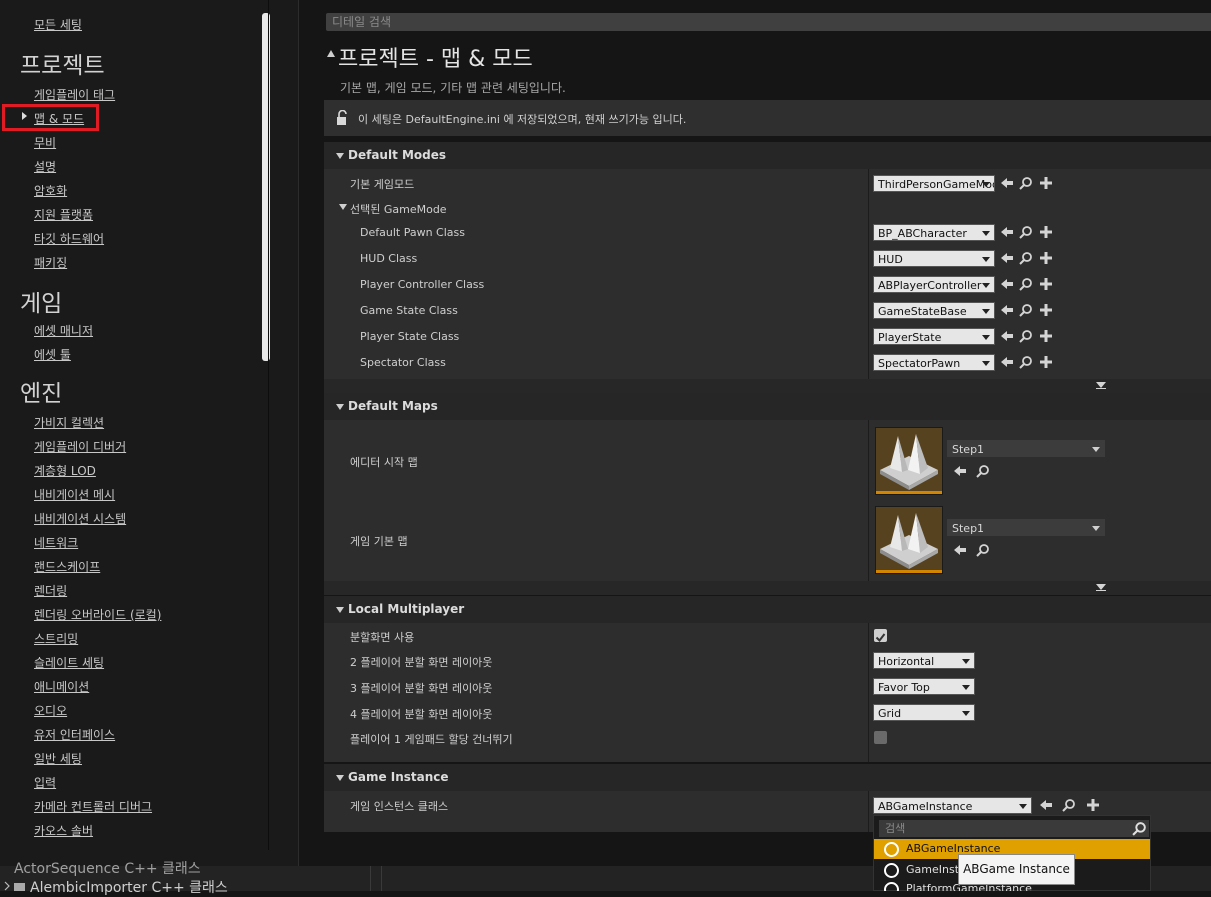  I want to click on nav-item-audio: 오디오, so click(50, 710).